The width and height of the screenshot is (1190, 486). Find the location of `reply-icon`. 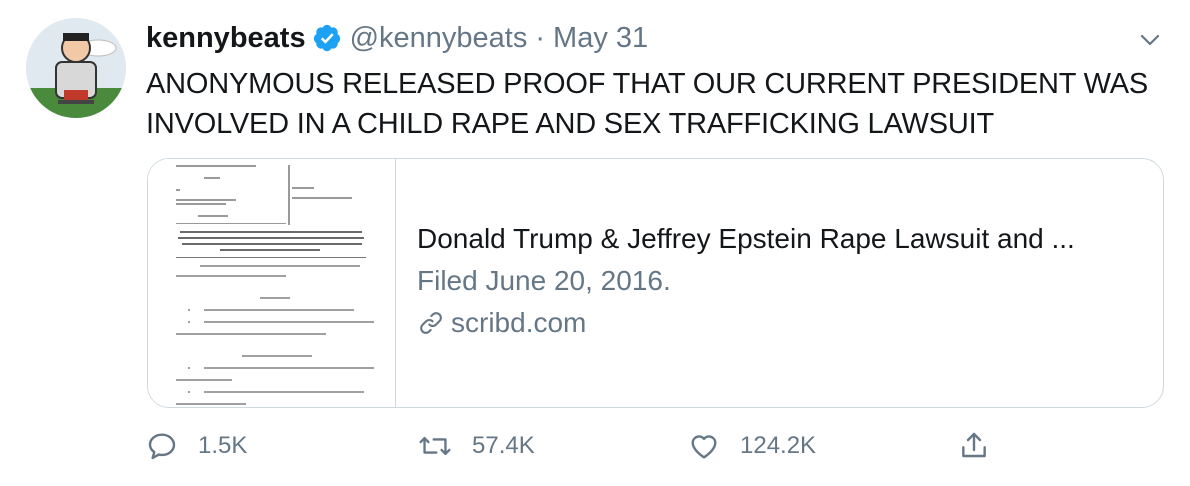

reply-icon is located at coordinates (162, 446).